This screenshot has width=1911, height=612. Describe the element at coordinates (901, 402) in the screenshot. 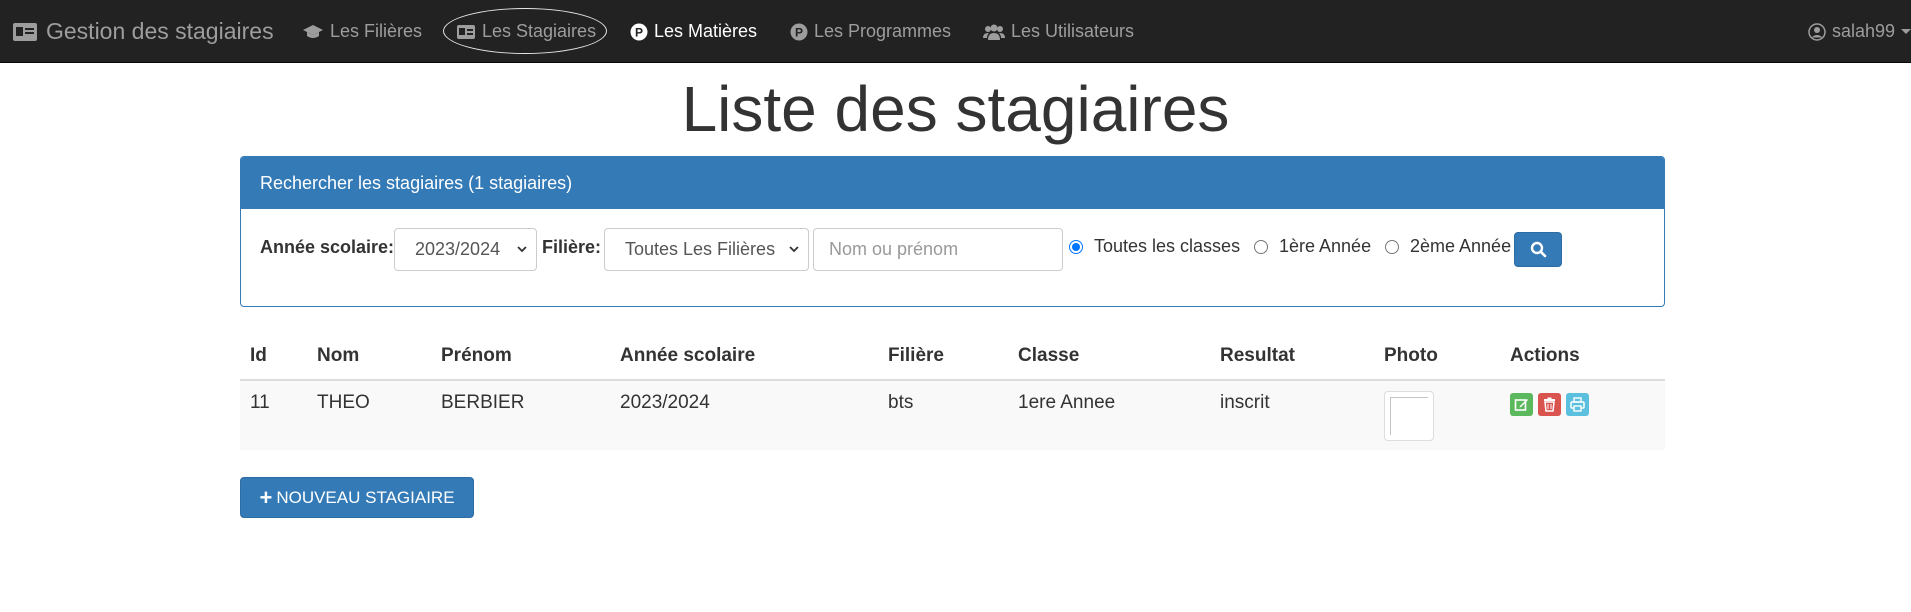

I see `cell-filiere: bts` at that location.